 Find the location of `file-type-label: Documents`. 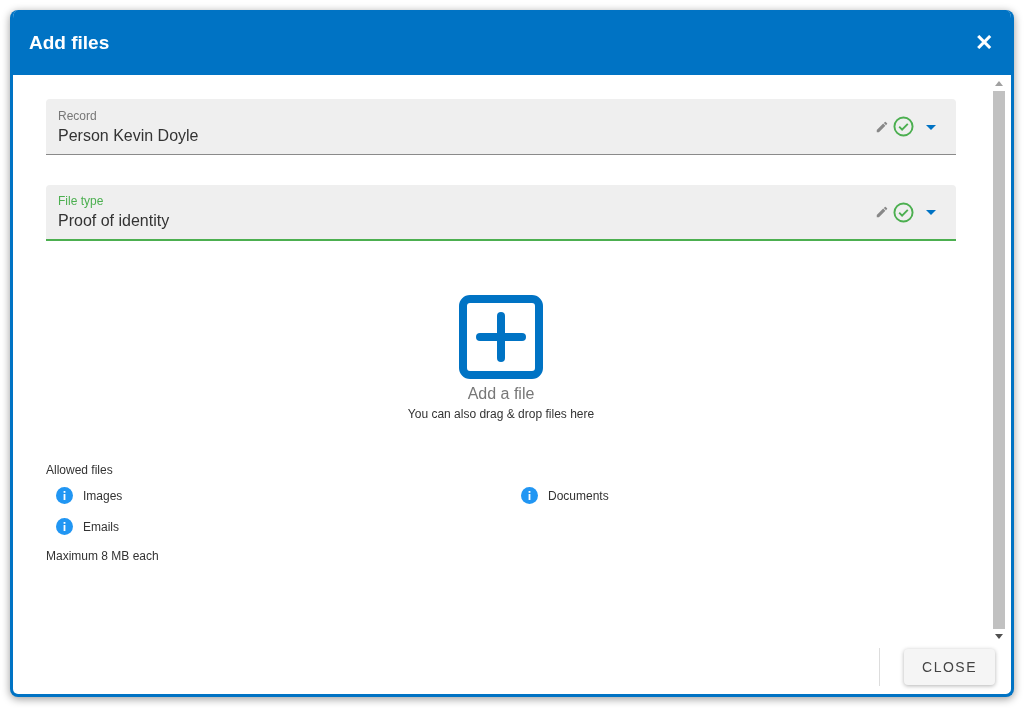

file-type-label: Documents is located at coordinates (578, 495).